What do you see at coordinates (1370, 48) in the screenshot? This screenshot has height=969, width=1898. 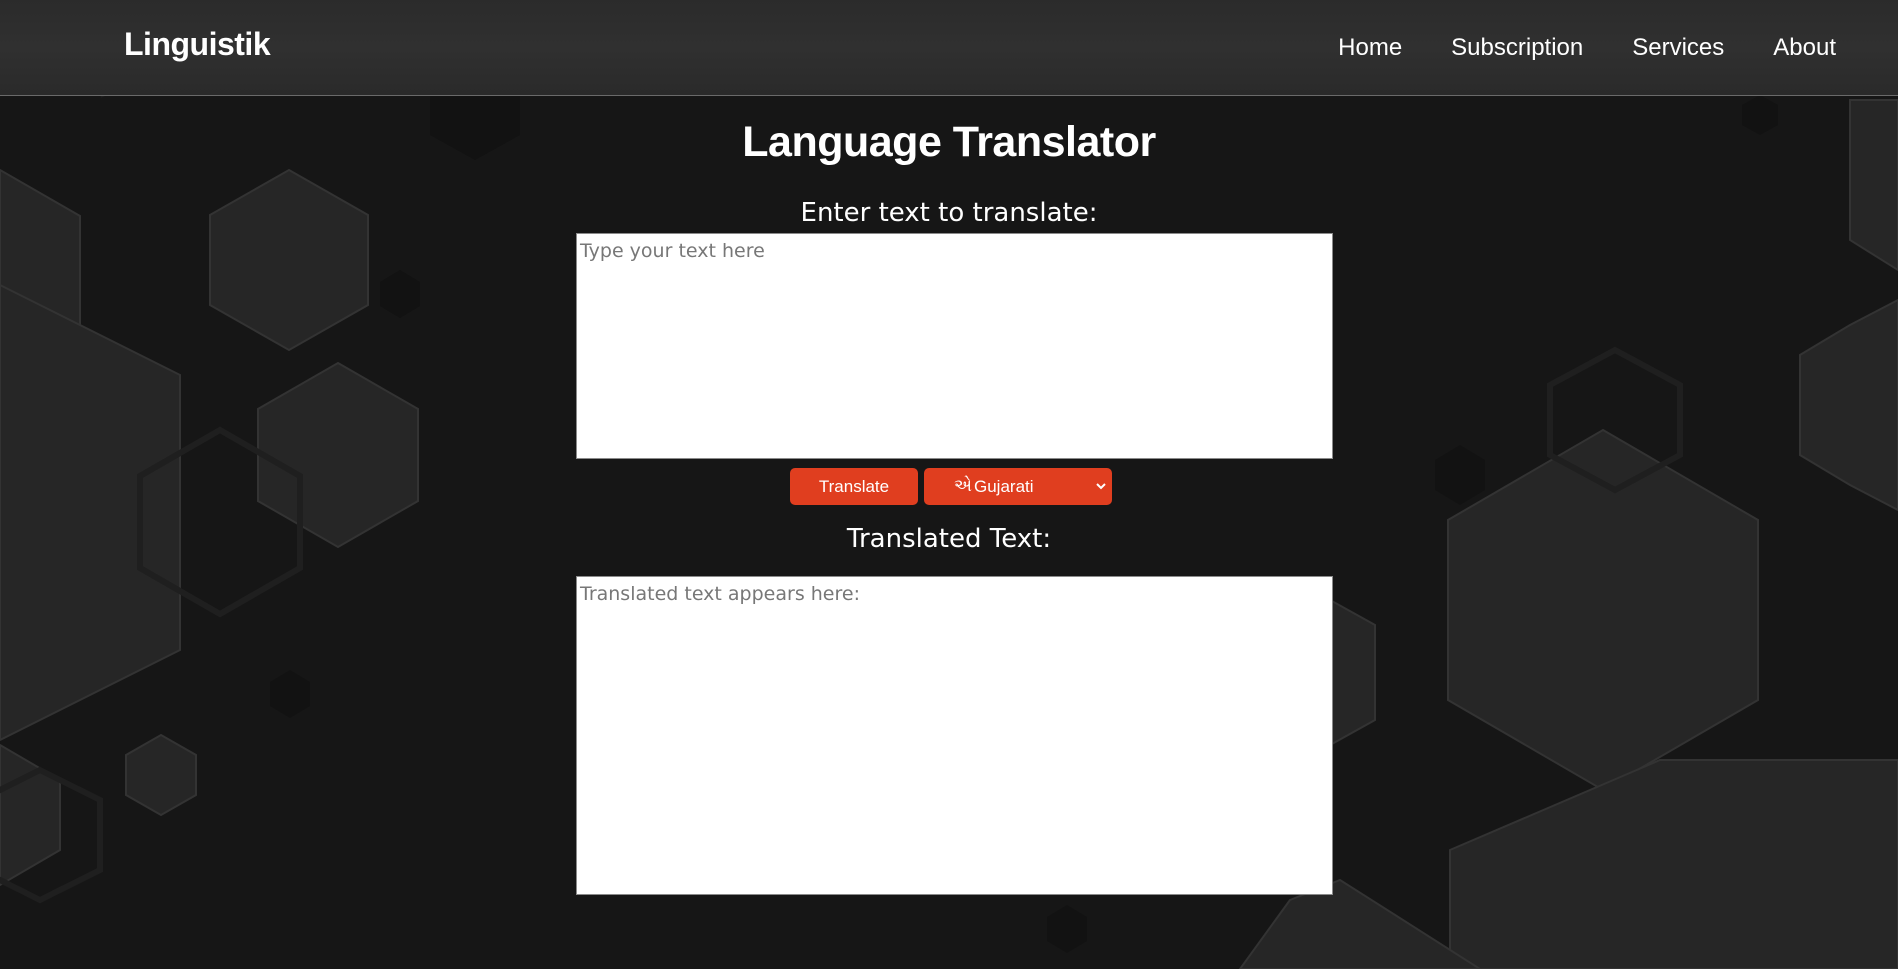 I see `nav-link-home: Home` at bounding box center [1370, 48].